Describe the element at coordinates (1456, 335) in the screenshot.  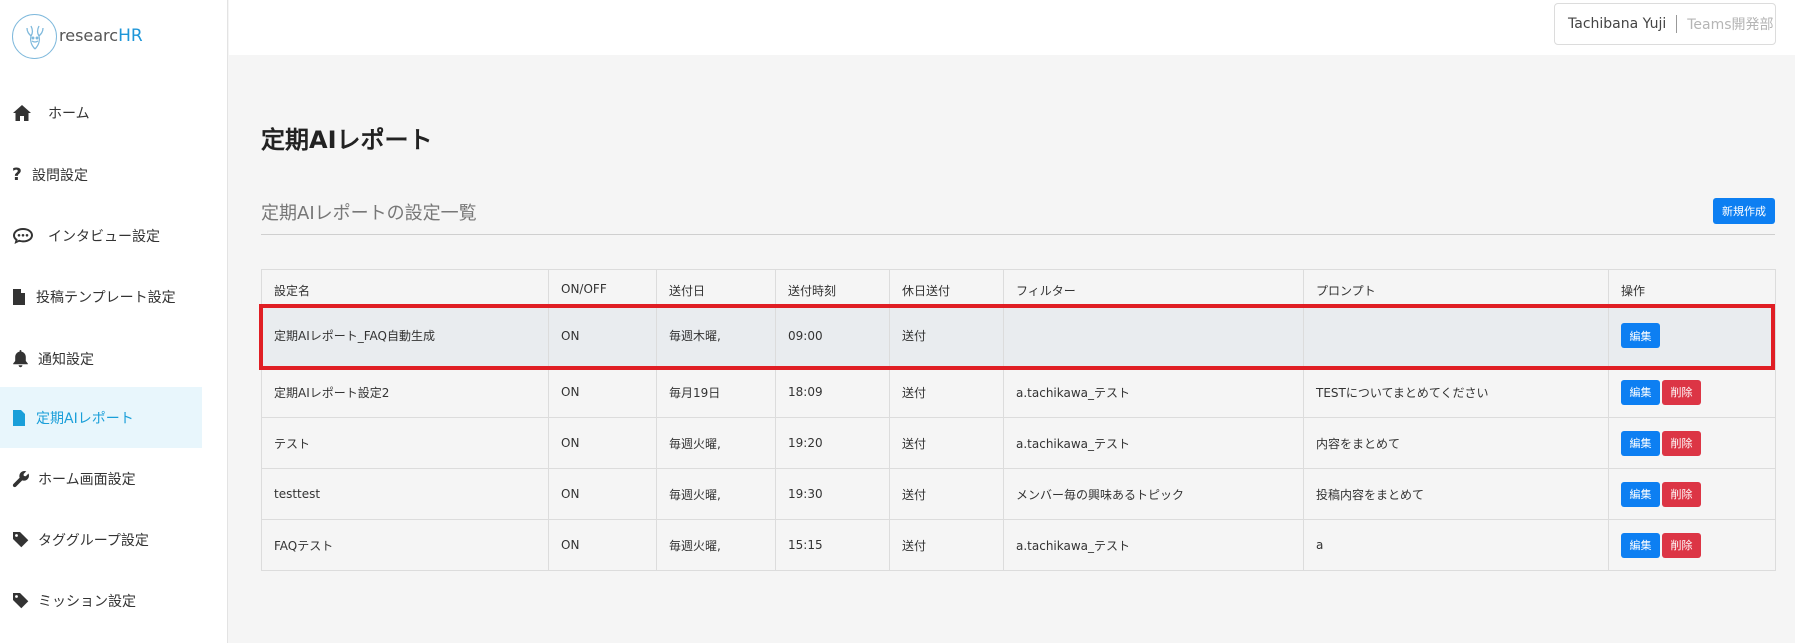
I see `cell-prompt` at that location.